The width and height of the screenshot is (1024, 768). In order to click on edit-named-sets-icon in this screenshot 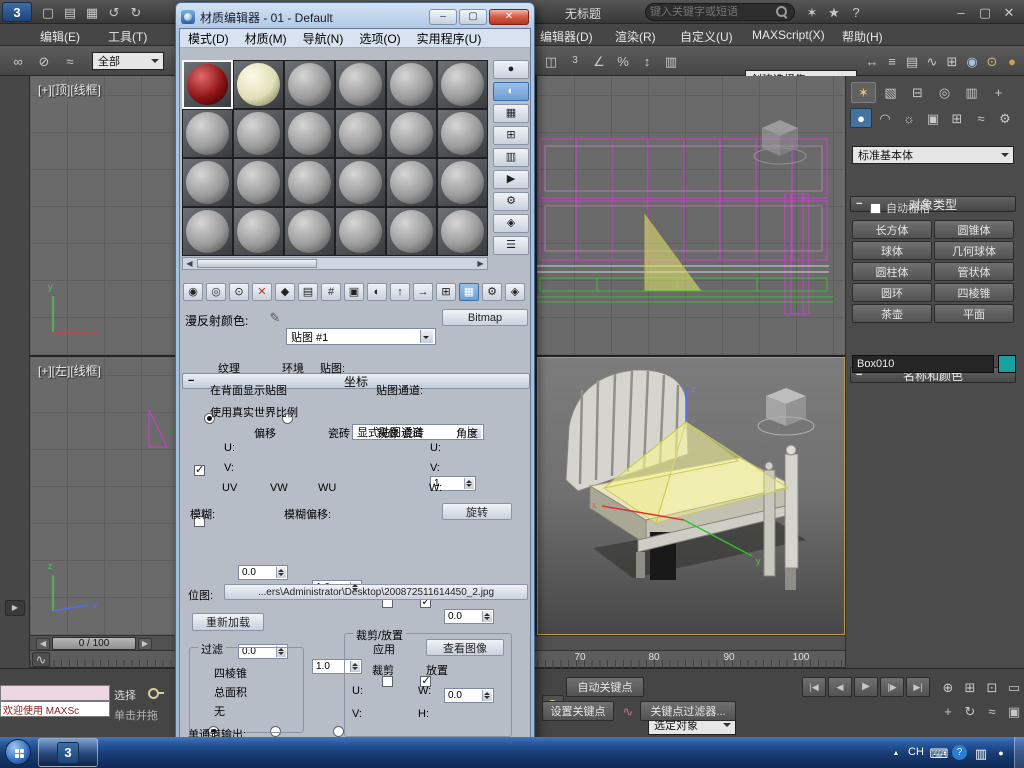, I will do `click(671, 61)`.